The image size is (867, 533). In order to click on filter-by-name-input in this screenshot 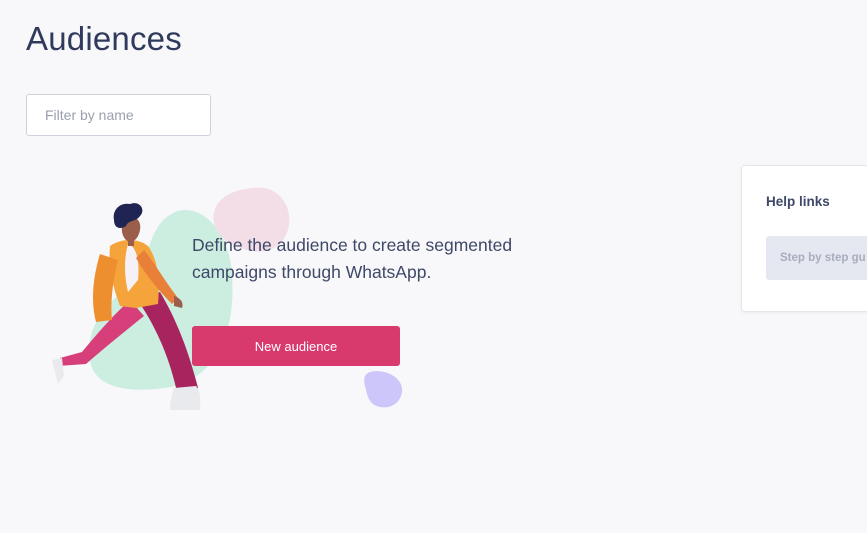, I will do `click(118, 115)`.